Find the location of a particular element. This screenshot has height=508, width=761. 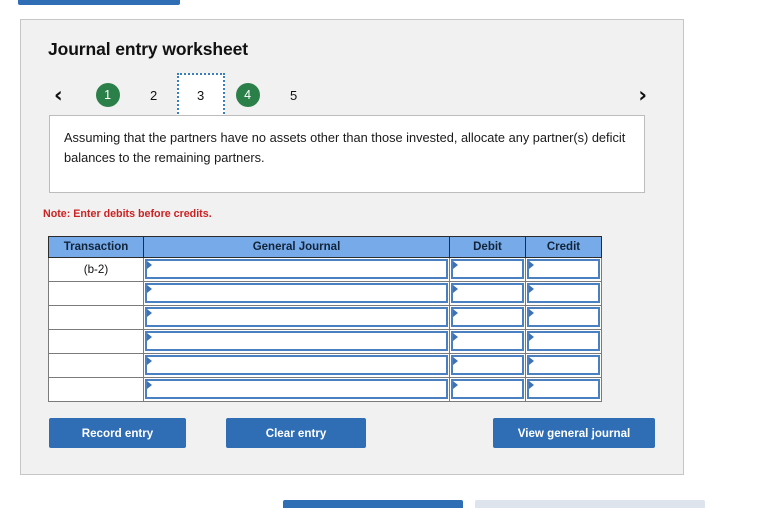

top-cutoff-button is located at coordinates (99, 2).